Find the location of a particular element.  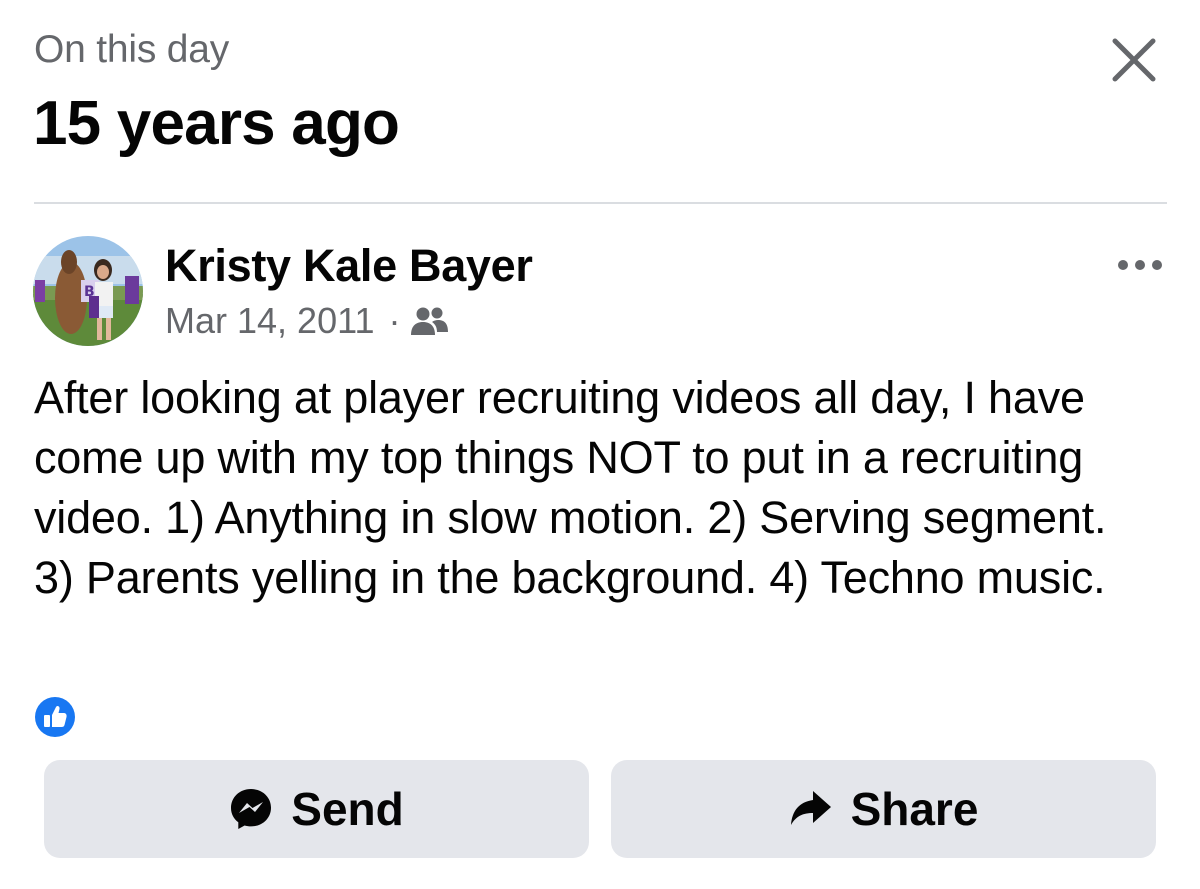

close-icon is located at coordinates (1134, 60).